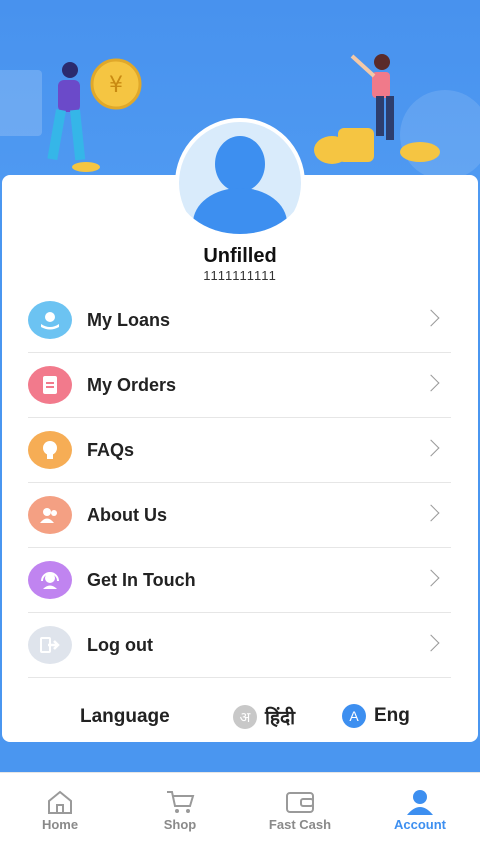  What do you see at coordinates (127, 514) in the screenshot?
I see `menu-item-label: About Us` at bounding box center [127, 514].